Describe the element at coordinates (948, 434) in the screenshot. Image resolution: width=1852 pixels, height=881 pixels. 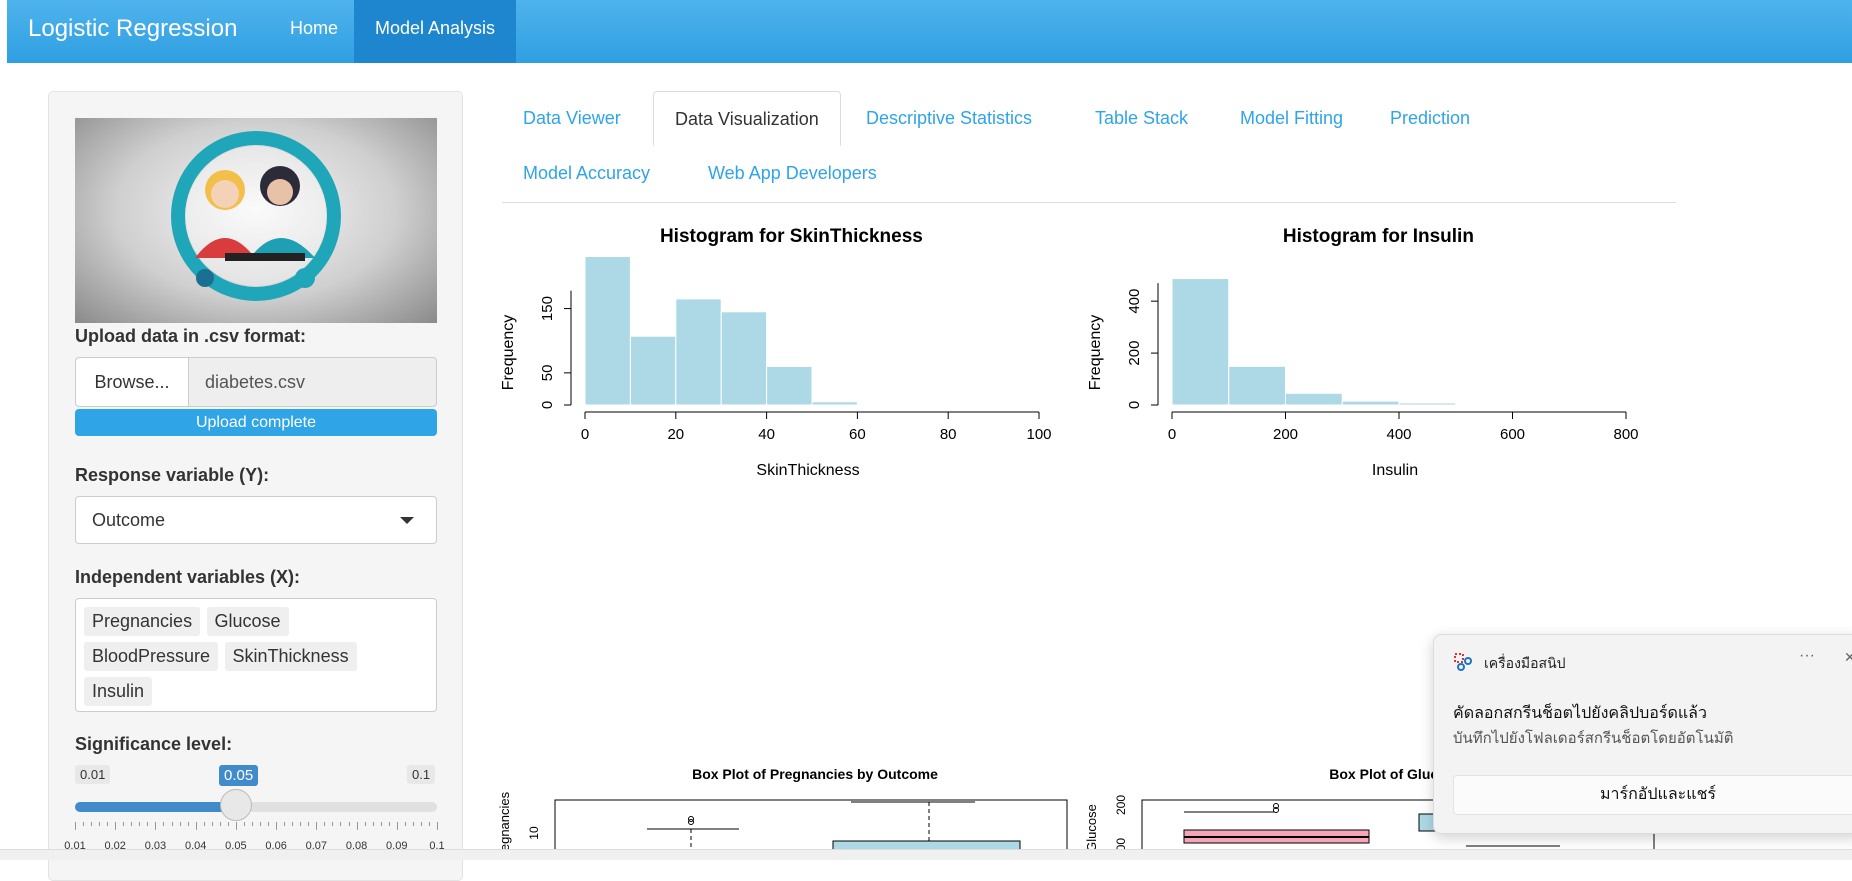
I see `x-tick-label: 80` at that location.